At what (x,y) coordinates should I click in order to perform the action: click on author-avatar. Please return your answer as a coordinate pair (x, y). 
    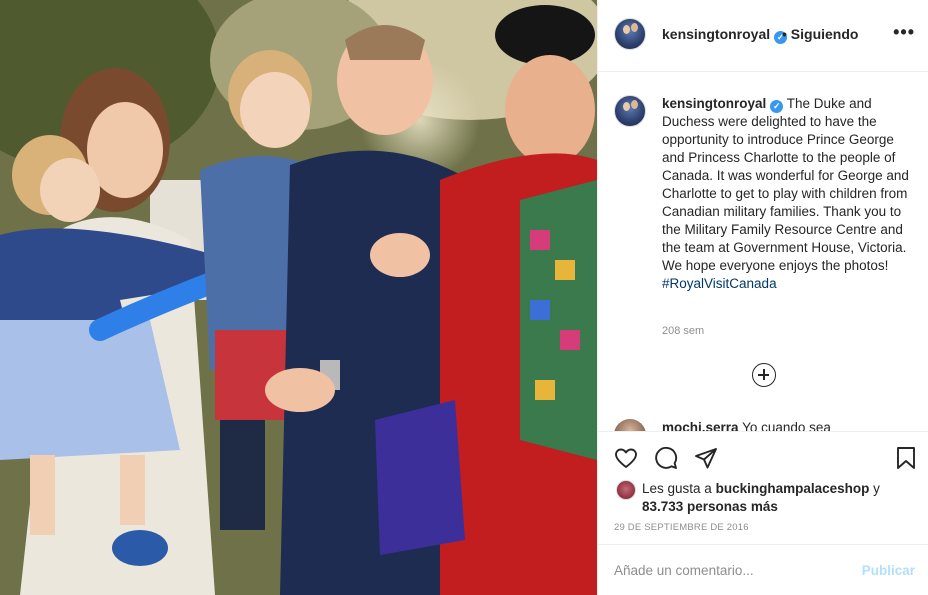
    Looking at the image, I should click on (630, 34).